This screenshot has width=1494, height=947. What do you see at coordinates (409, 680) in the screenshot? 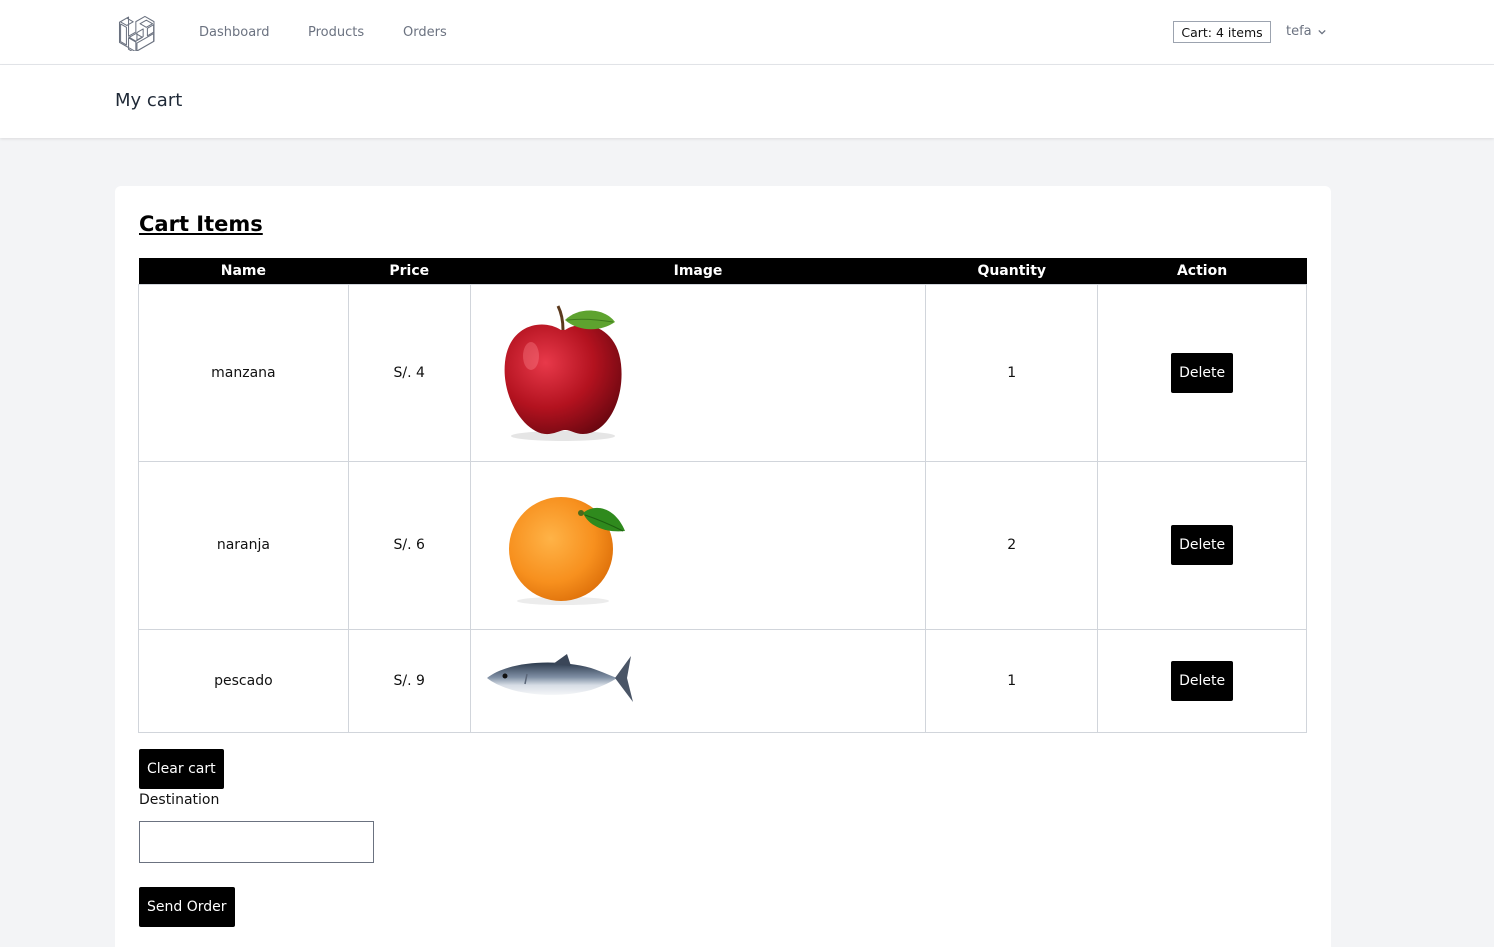
I see `item-price: S/. 9` at bounding box center [409, 680].